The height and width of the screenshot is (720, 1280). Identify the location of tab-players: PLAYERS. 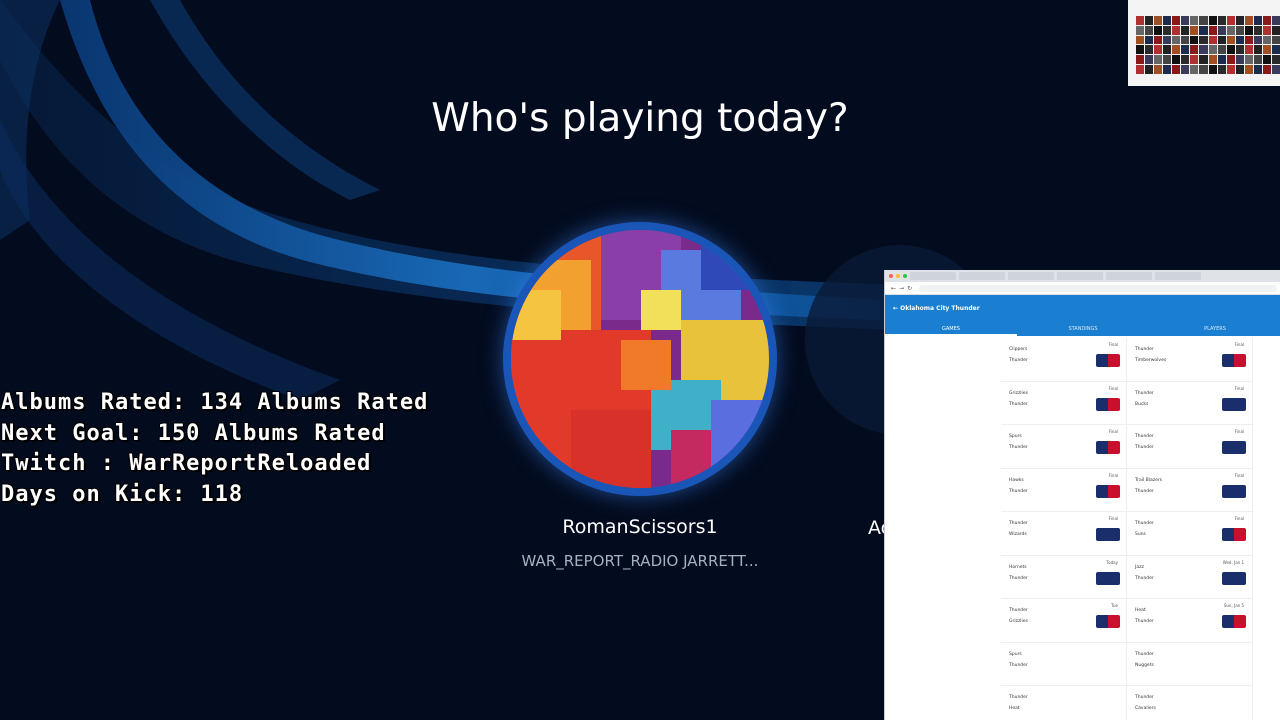
(1214, 329).